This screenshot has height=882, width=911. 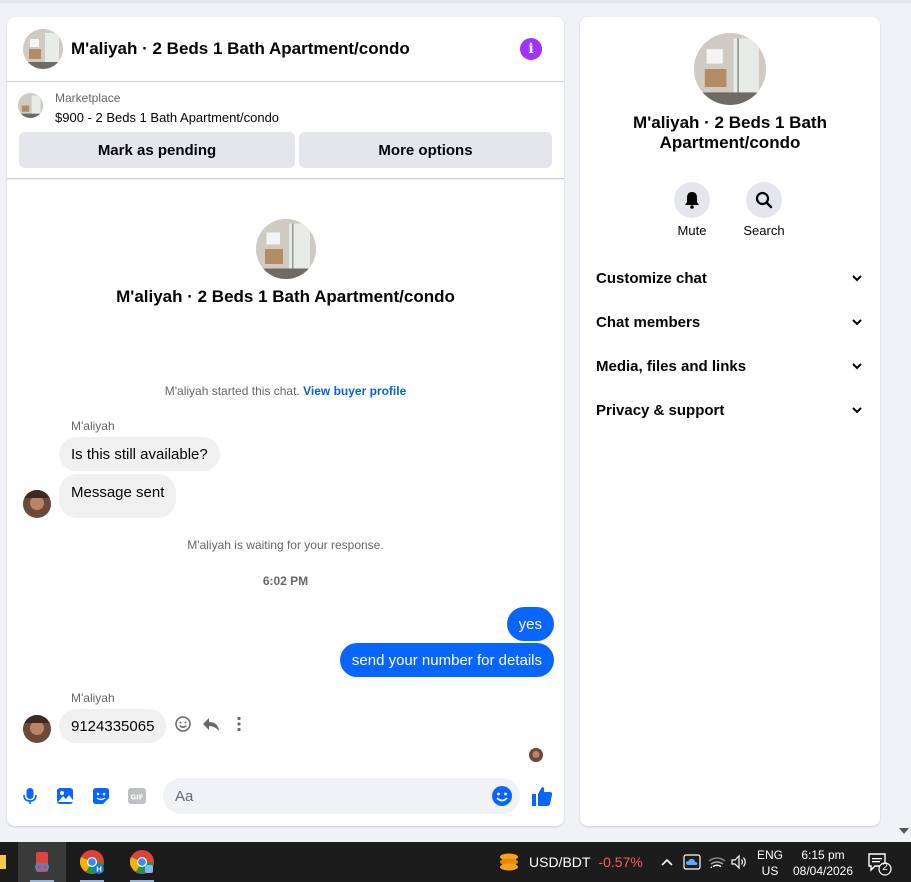 I want to click on notification-count: 2, so click(x=885, y=867).